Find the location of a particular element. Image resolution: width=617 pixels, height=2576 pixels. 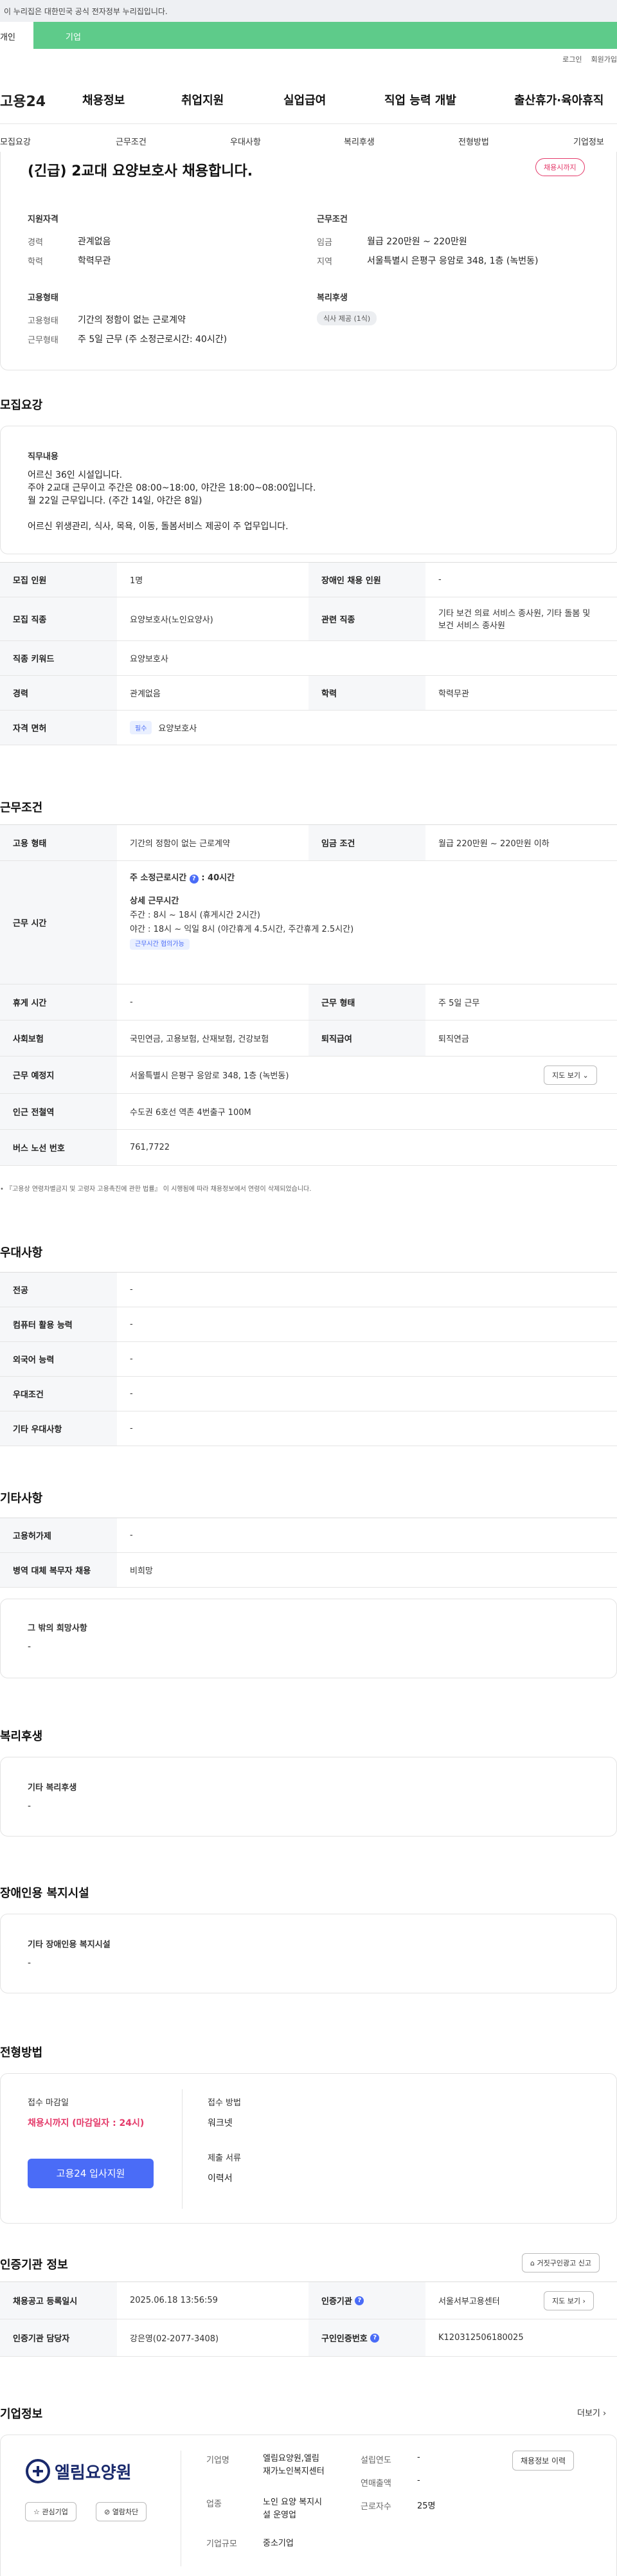

row-key: 고용허가제 is located at coordinates (58, 1535).